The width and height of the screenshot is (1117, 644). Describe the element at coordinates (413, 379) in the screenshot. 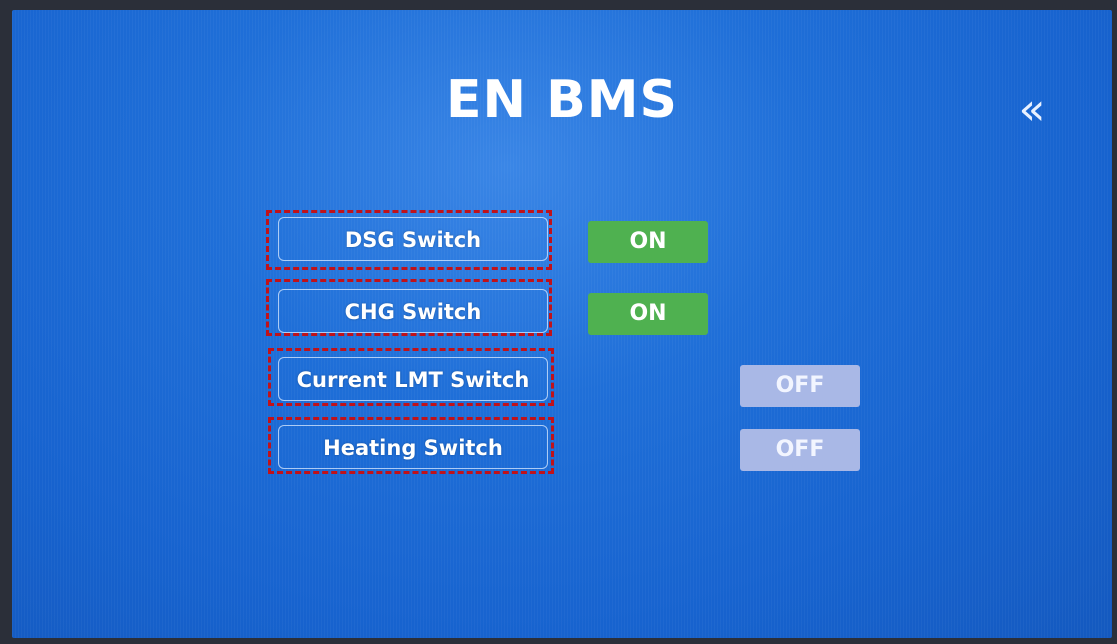

I see `current-lmt-switch-label: Current LMT Switch` at that location.